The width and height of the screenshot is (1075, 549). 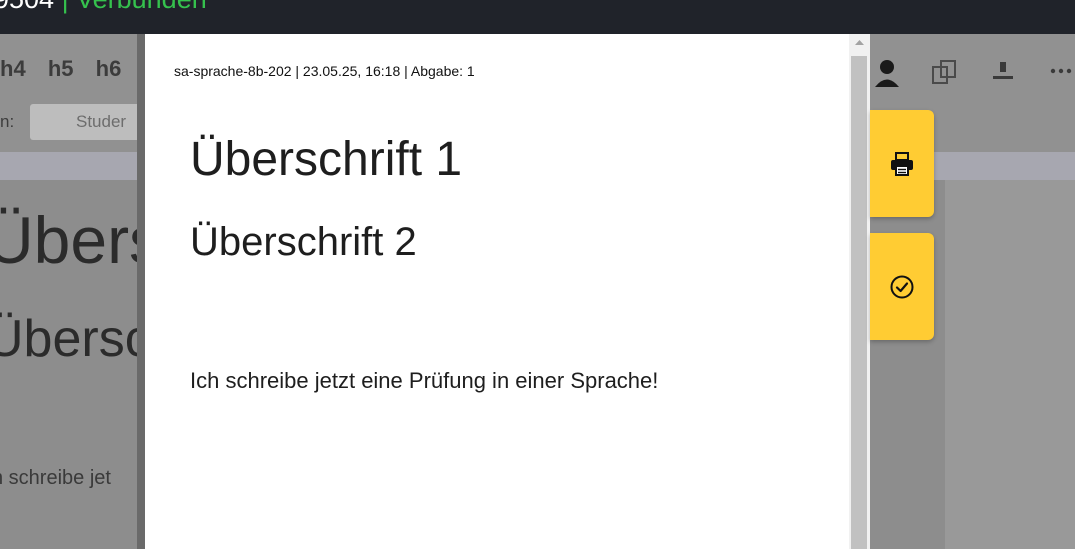 I want to click on scroll-up-arrow-icon, so click(x=859, y=43).